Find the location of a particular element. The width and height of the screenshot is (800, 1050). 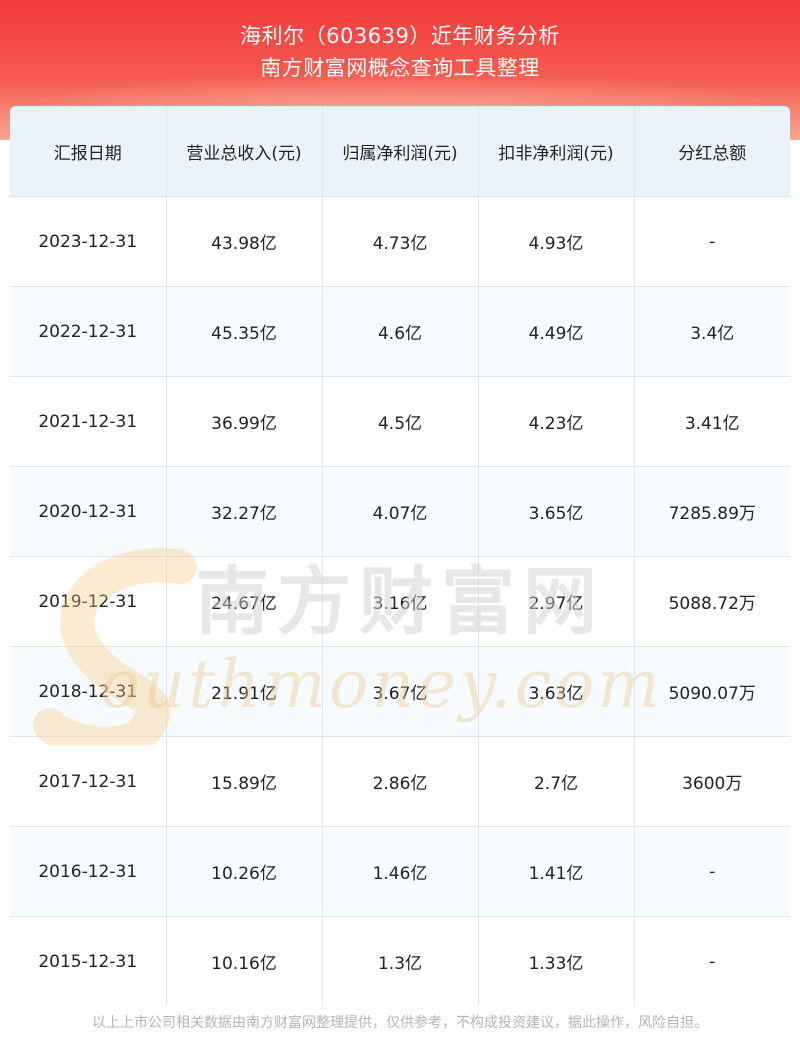

table-cell: 21.91亿 is located at coordinates (244, 691).